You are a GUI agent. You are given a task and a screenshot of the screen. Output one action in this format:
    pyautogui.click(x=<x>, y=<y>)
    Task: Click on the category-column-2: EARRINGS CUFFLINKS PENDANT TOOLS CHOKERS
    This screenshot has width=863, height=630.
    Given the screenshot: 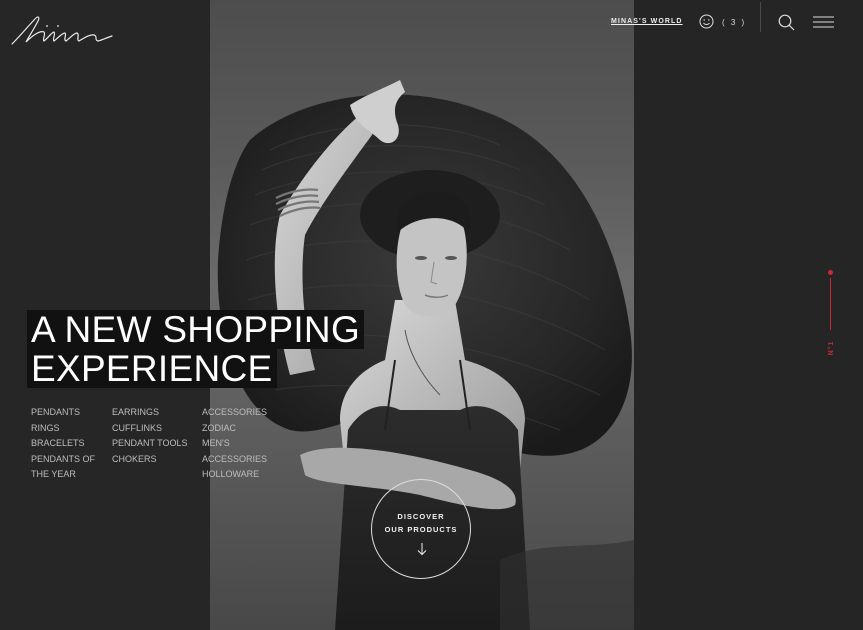 What is the action you would take?
    pyautogui.click(x=157, y=436)
    